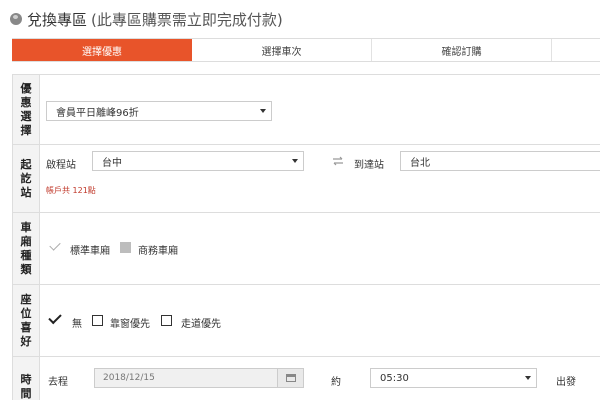 The height and width of the screenshot is (400, 600). I want to click on departure-time-select: 05:30, so click(453, 378).